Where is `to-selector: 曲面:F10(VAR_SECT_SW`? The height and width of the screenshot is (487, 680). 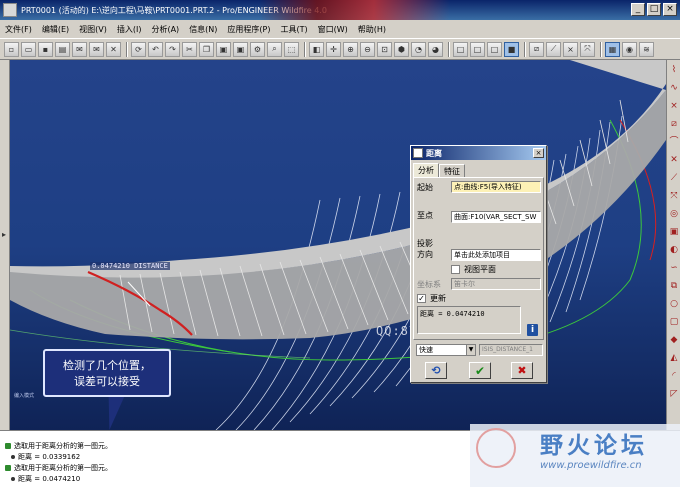
to-selector: 曲面:F10(VAR_SECT_SW is located at coordinates (496, 217).